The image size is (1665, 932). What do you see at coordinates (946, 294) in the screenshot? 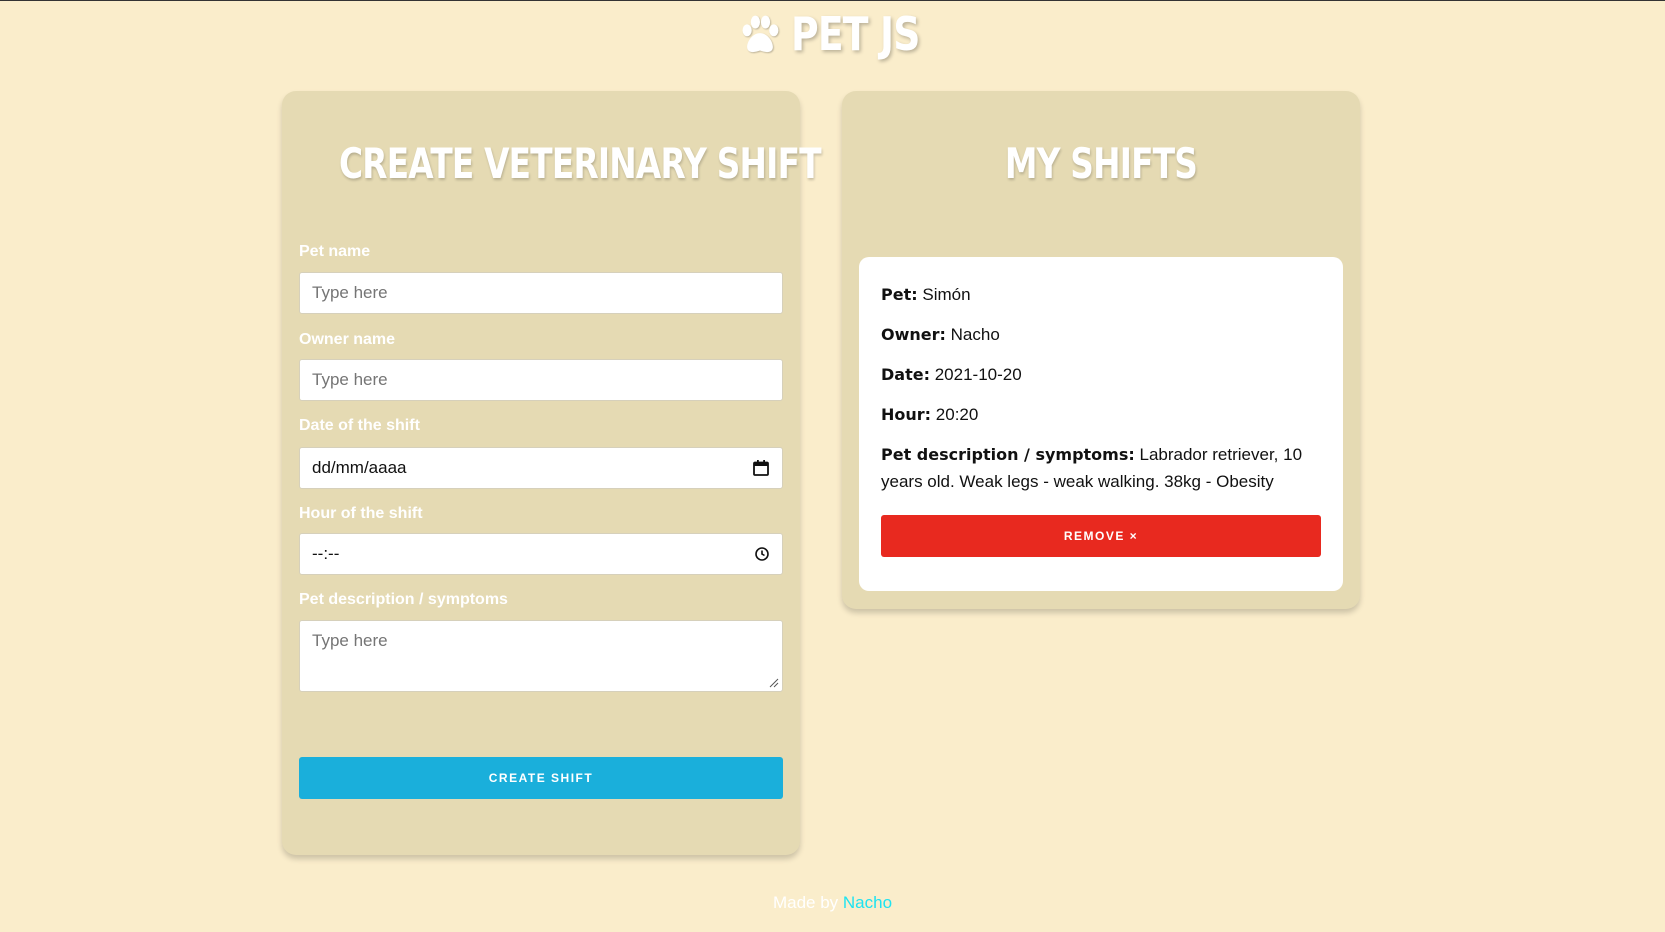
I see `shift-pet-value: Simón` at bounding box center [946, 294].